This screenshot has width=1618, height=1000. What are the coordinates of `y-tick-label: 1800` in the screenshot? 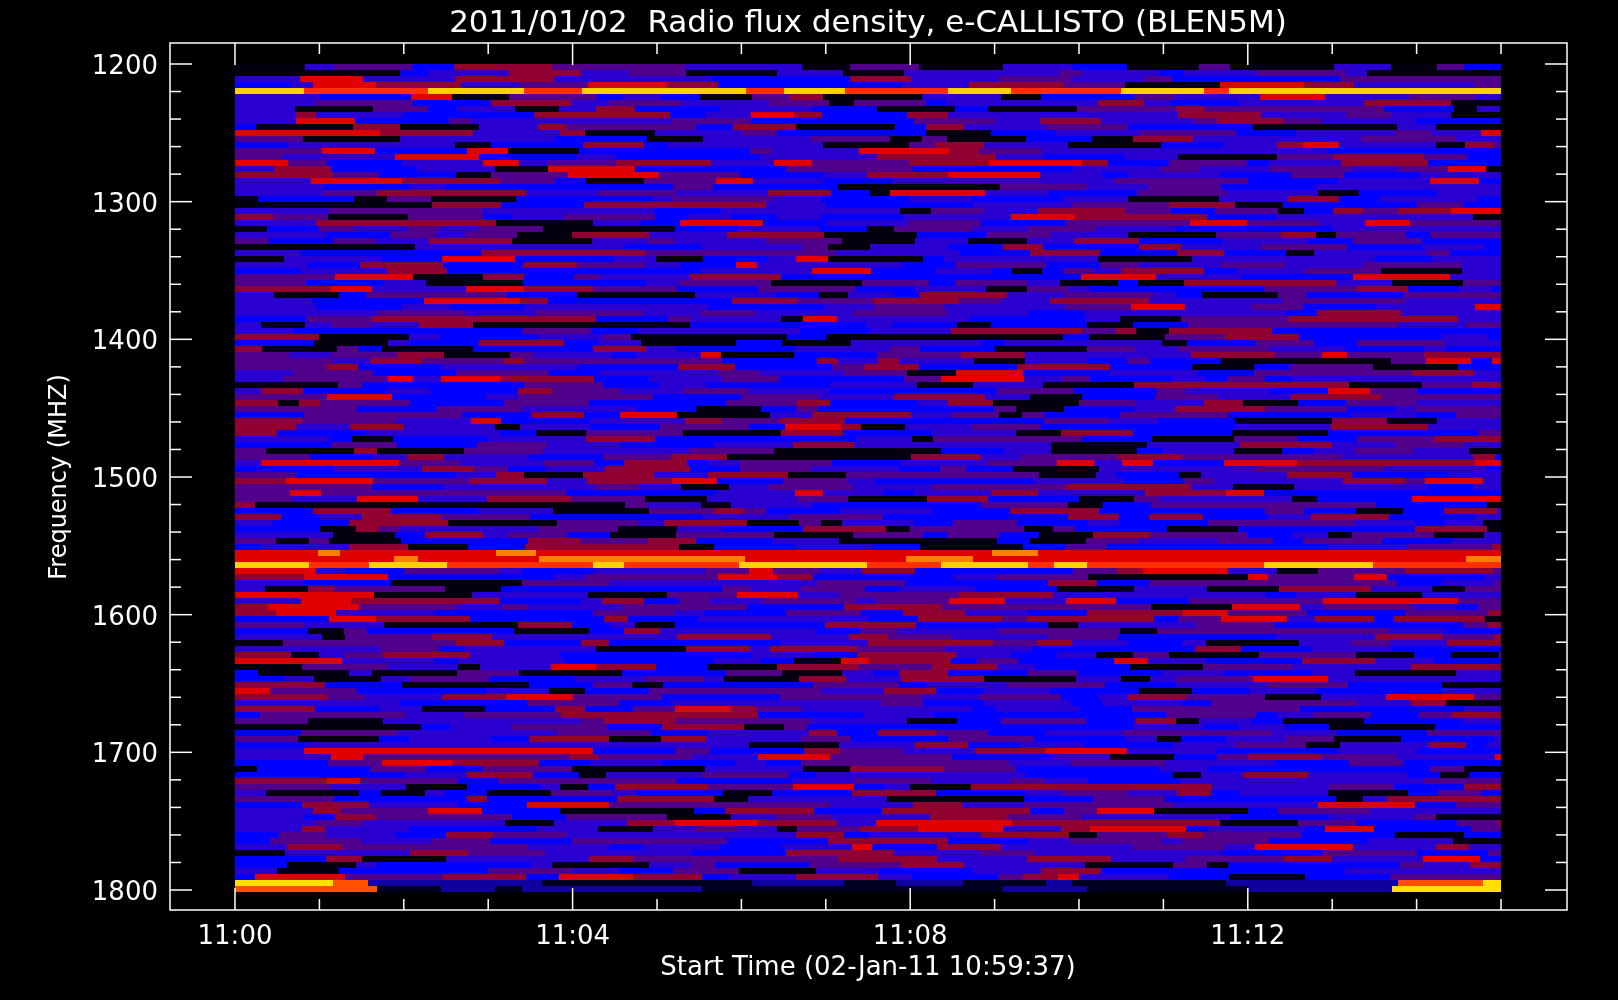 It's located at (124, 891).